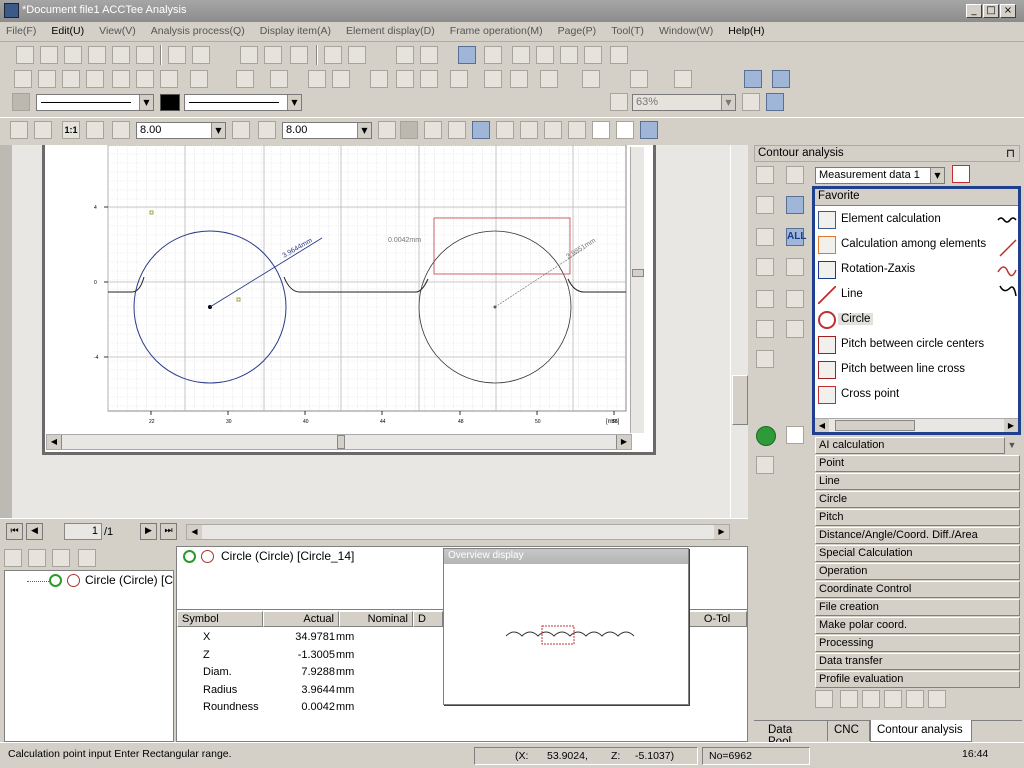 The height and width of the screenshot is (768, 1024). What do you see at coordinates (295, 29) in the screenshot?
I see `menu-display-item: Display item(A)` at bounding box center [295, 29].